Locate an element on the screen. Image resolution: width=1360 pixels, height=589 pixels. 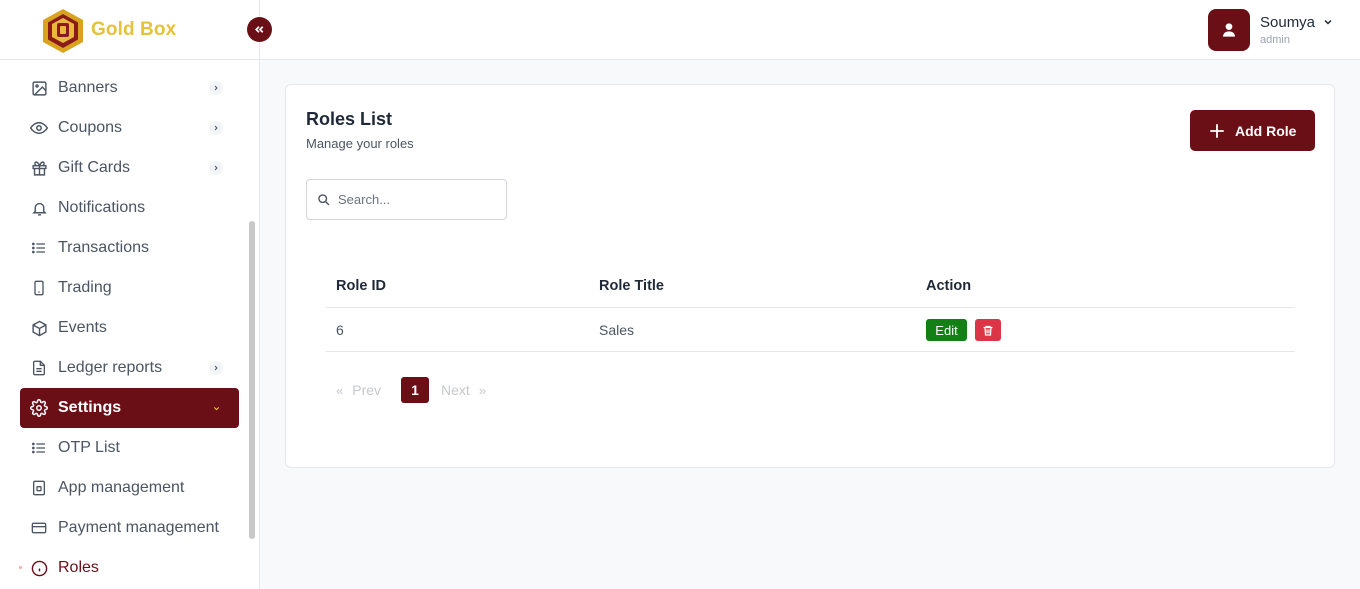
prev-arrow: « is located at coordinates (340, 390).